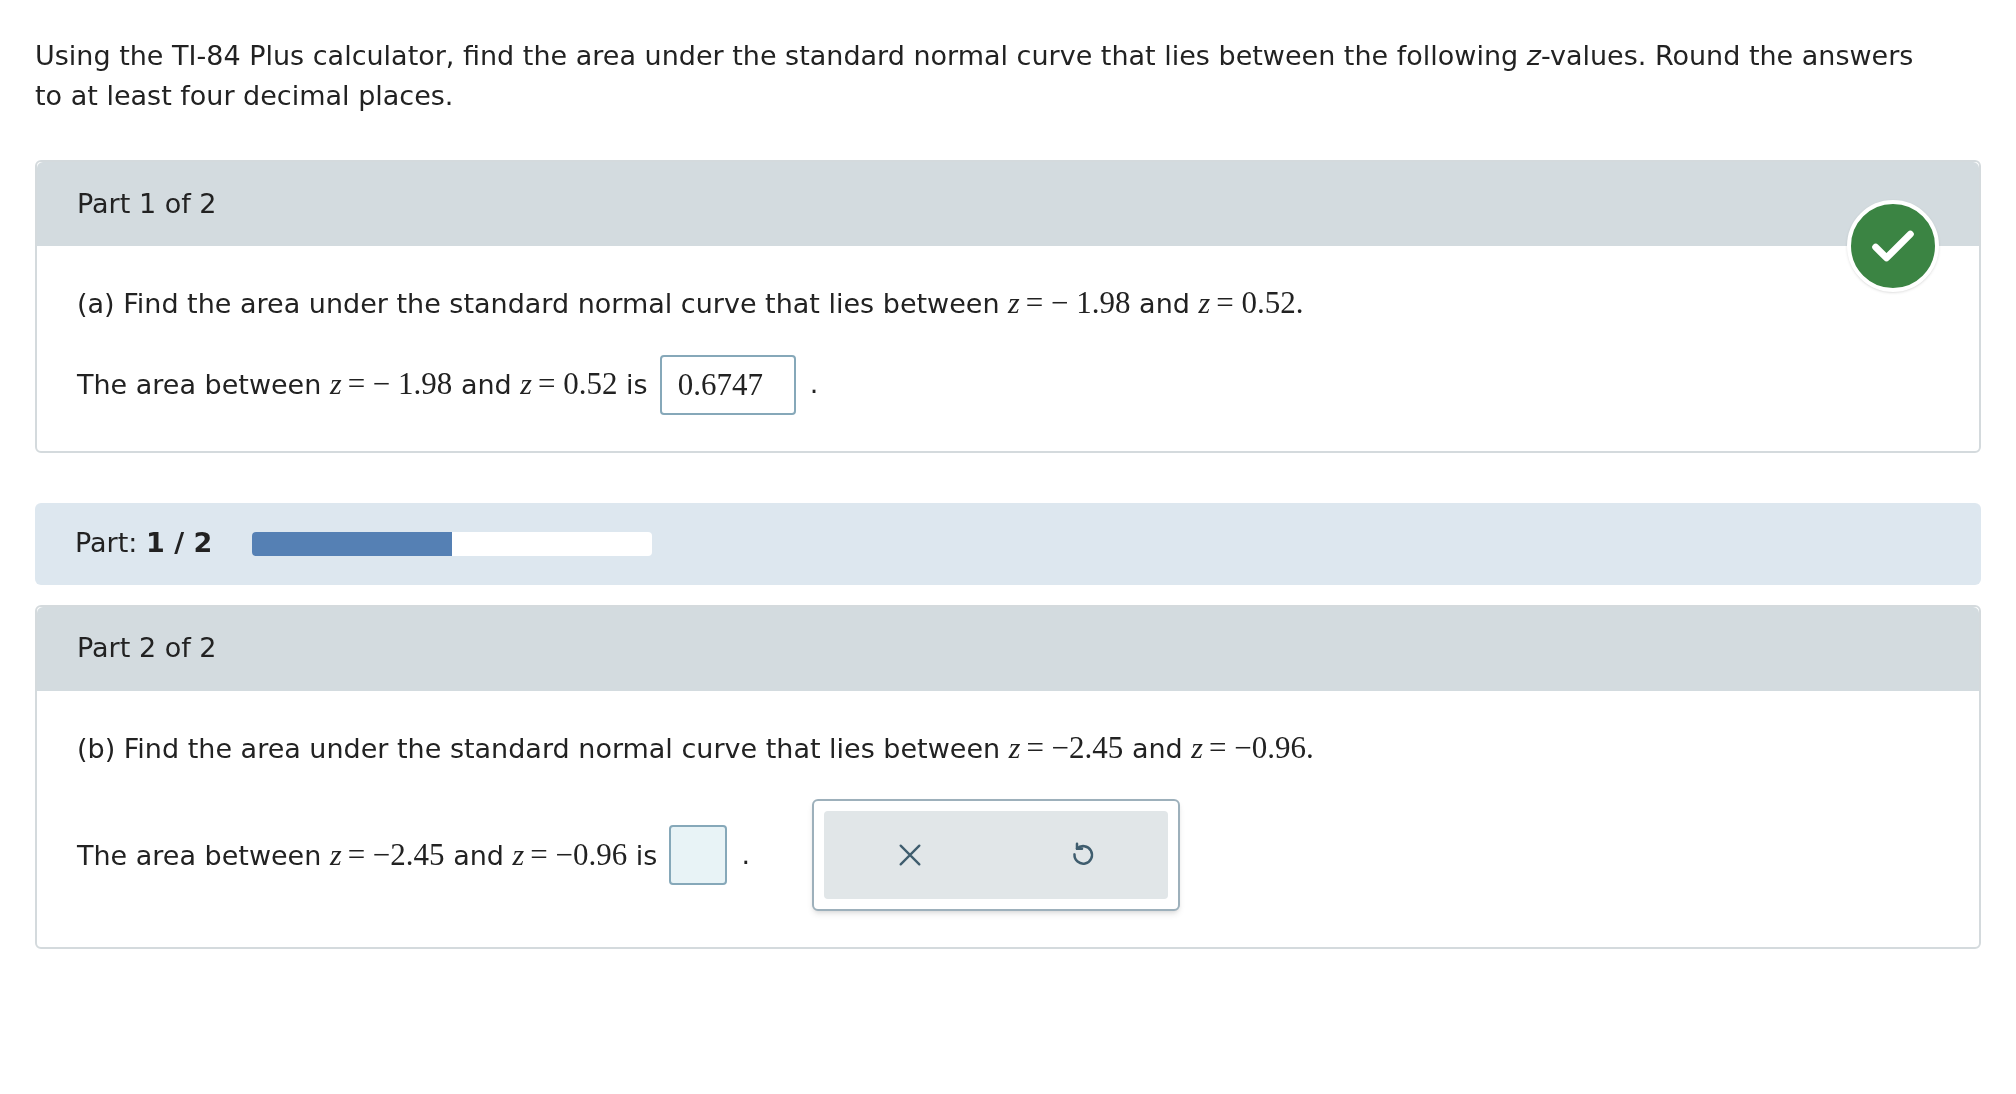 This screenshot has width=2016, height=1094. What do you see at coordinates (147, 203) in the screenshot?
I see `part-title: Part 1 of 2` at bounding box center [147, 203].